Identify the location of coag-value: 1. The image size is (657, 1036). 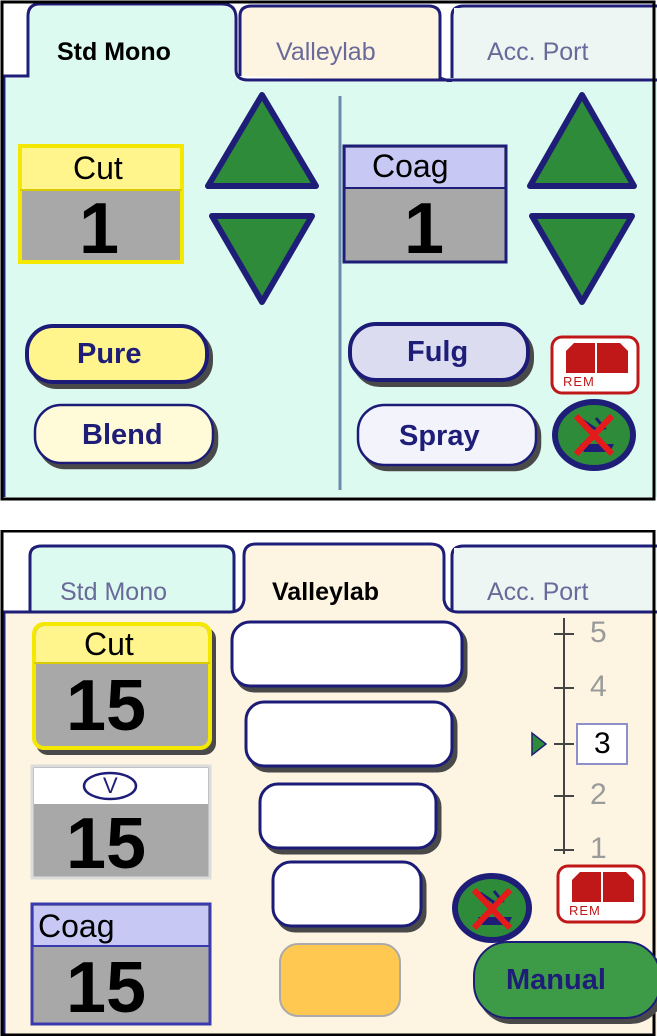
(424, 229).